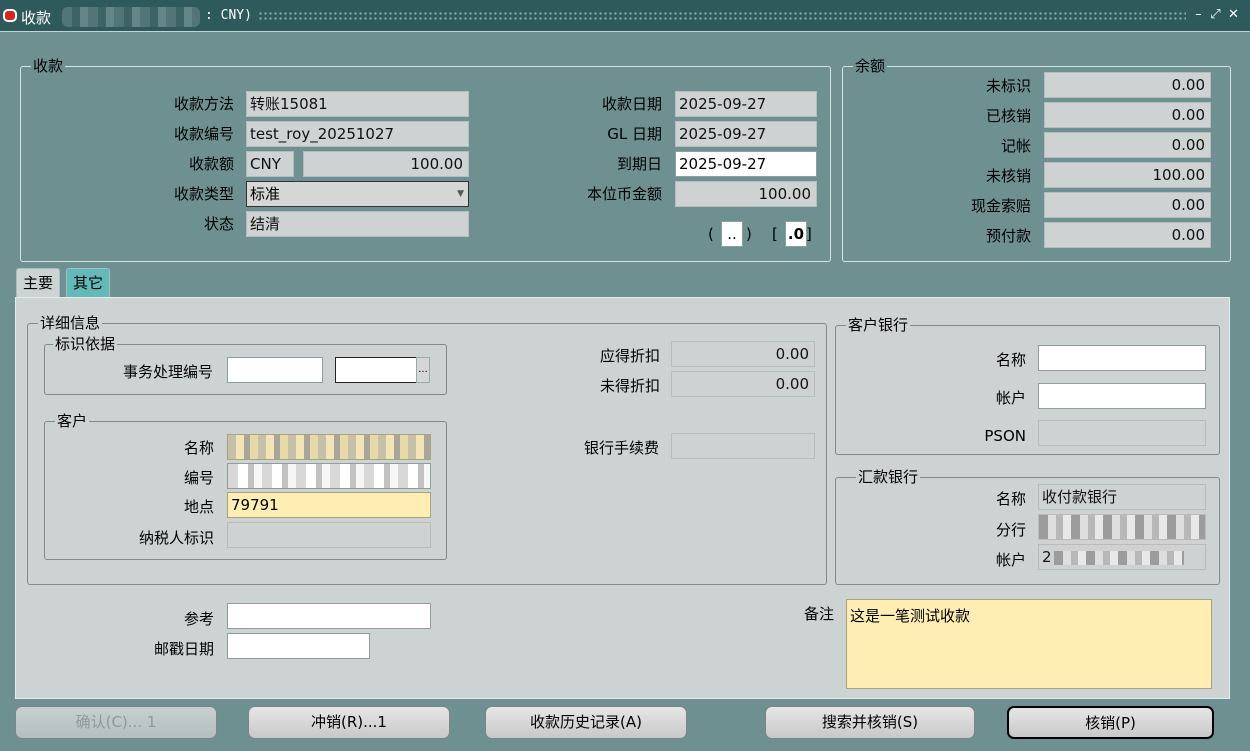  Describe the element at coordinates (1127, 115) in the screenshot. I see `balance-applied-field: 0.00` at that location.